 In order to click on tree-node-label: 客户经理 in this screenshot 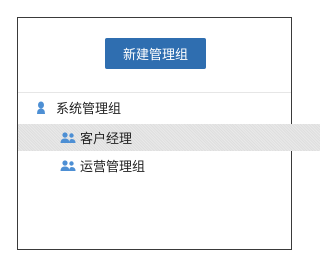, I will do `click(106, 139)`.